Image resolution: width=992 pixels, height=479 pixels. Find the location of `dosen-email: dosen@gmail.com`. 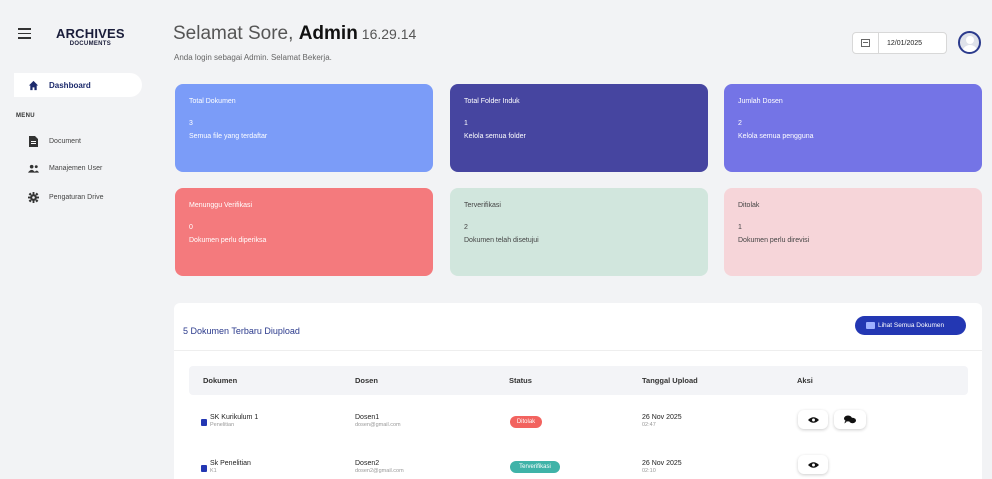

dosen-email: dosen@gmail.com is located at coordinates (378, 425).